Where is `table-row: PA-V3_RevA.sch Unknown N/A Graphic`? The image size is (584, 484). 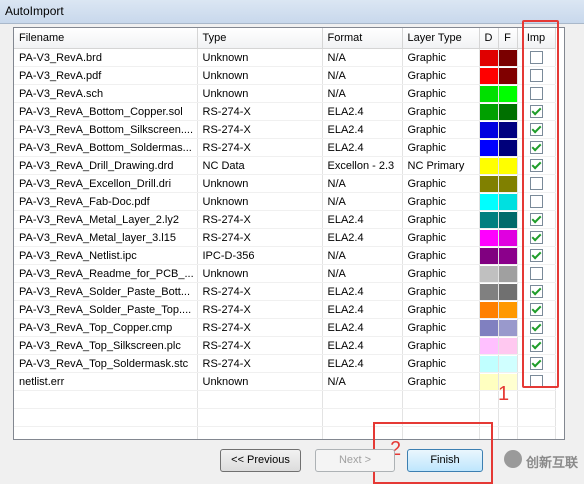 table-row: PA-V3_RevA.sch Unknown N/A Graphic is located at coordinates (285, 93).